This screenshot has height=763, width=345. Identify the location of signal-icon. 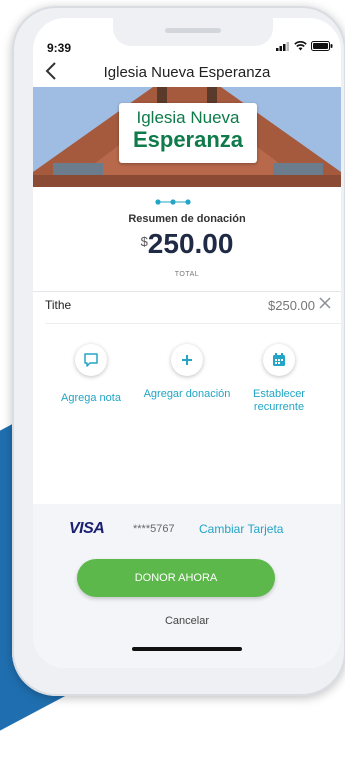
(282, 46).